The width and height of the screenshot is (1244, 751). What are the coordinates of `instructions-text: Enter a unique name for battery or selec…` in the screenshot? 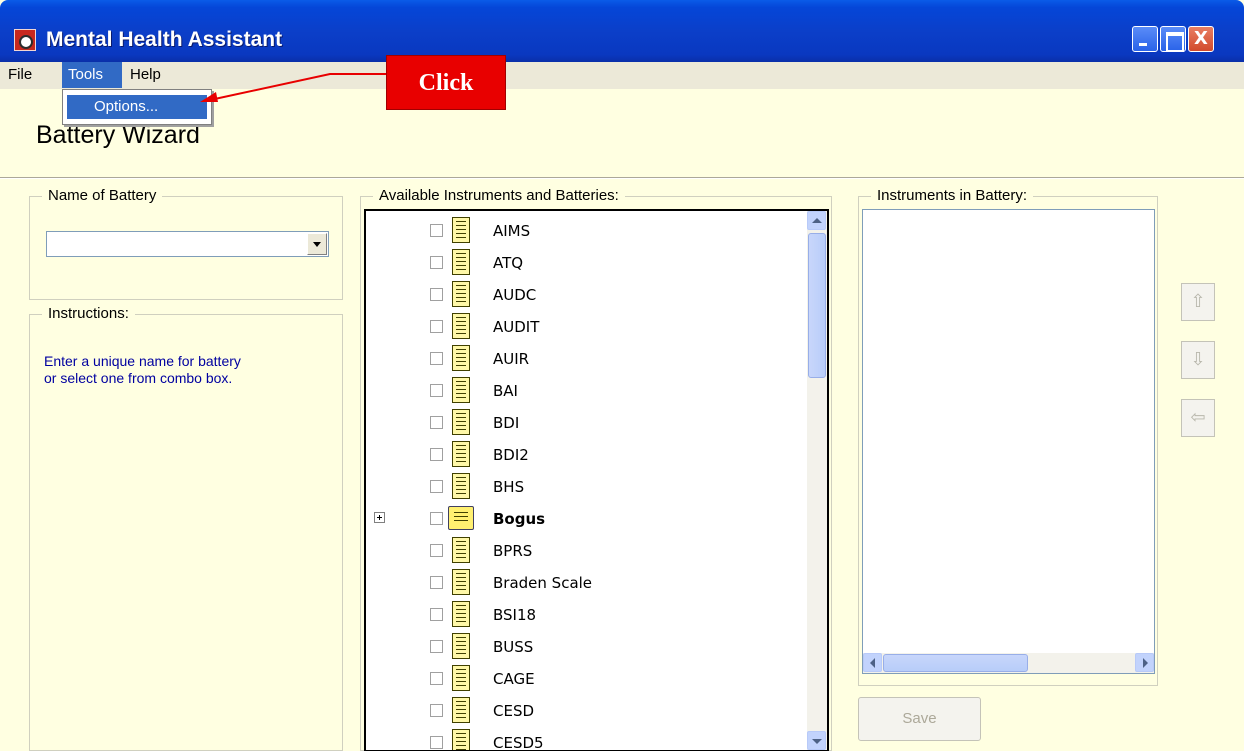 It's located at (142, 369).